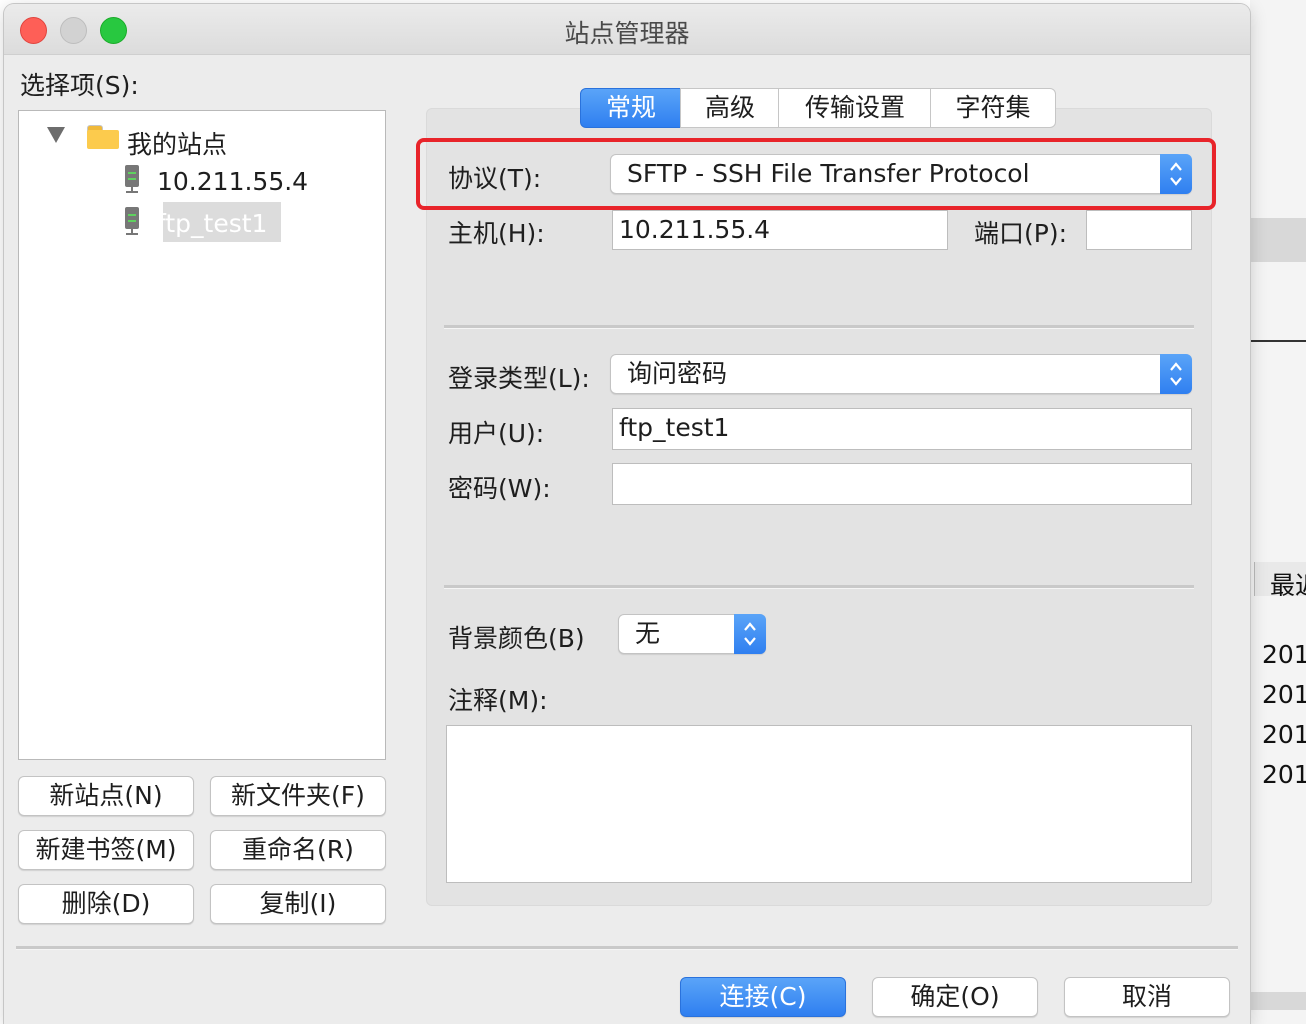  I want to click on tab-transfer-settings: 传输设置, so click(855, 108).